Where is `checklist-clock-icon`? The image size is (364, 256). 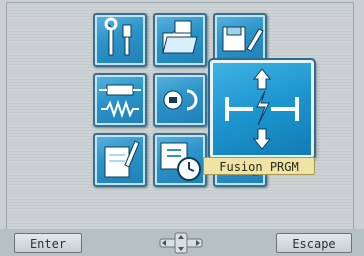 checklist-clock-icon is located at coordinates (180, 161).